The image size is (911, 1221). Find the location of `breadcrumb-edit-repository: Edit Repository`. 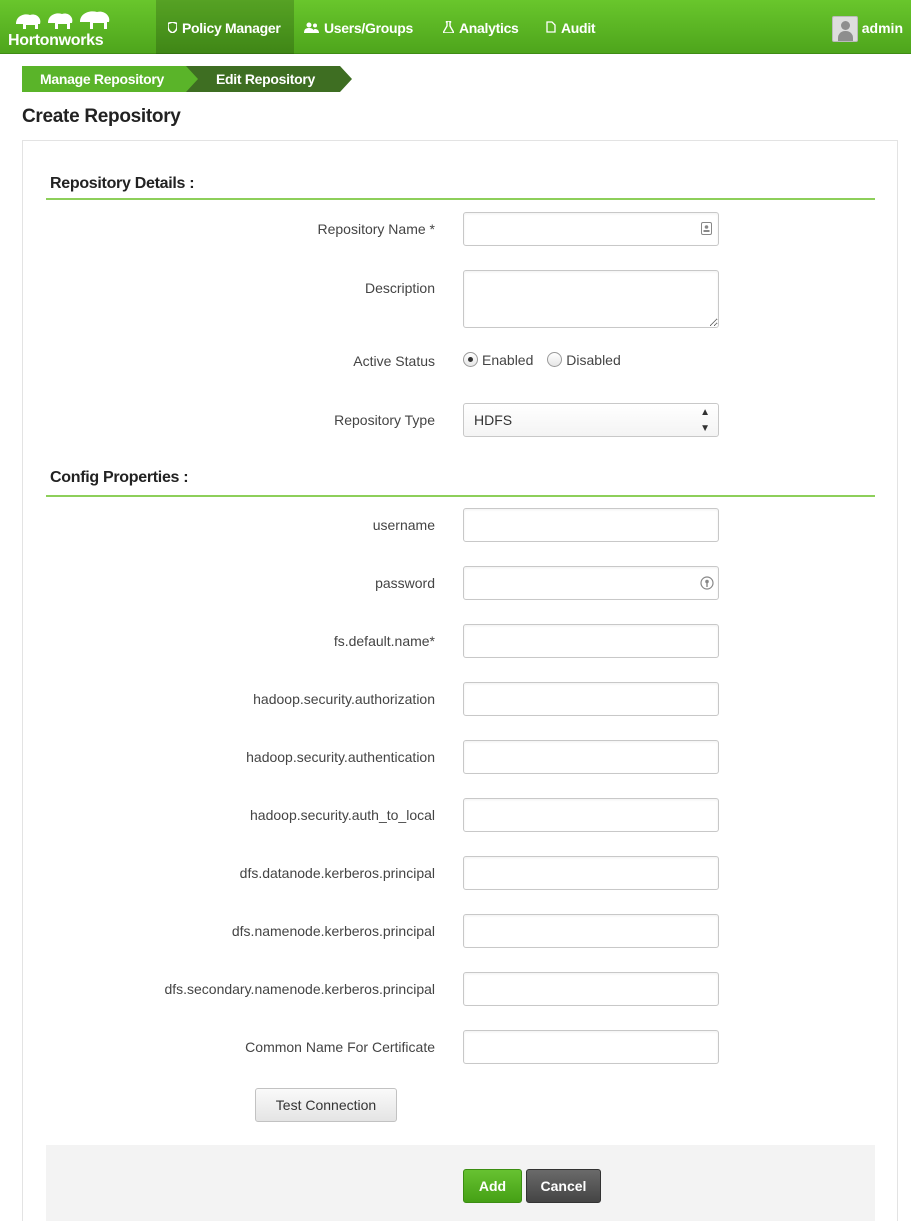

breadcrumb-edit-repository: Edit Repository is located at coordinates (269, 79).